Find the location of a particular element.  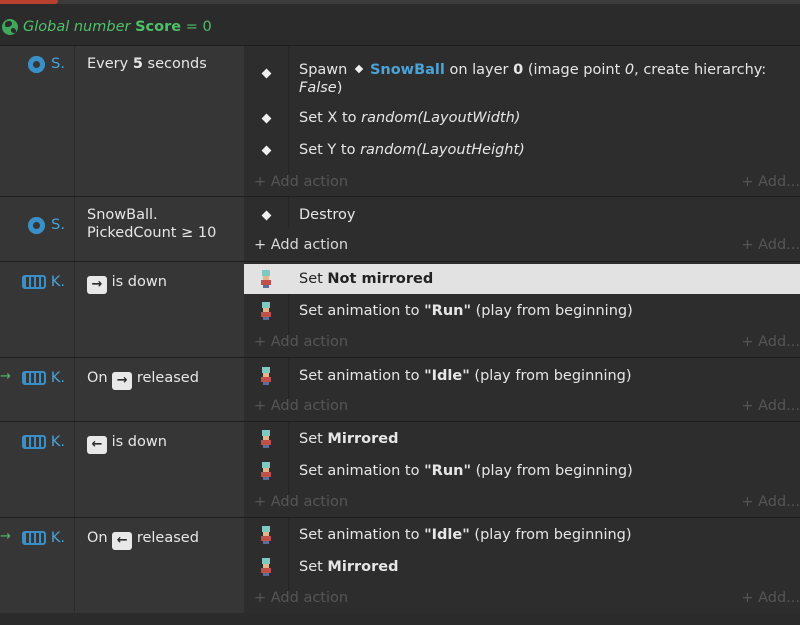

globe-icon is located at coordinates (10, 27).